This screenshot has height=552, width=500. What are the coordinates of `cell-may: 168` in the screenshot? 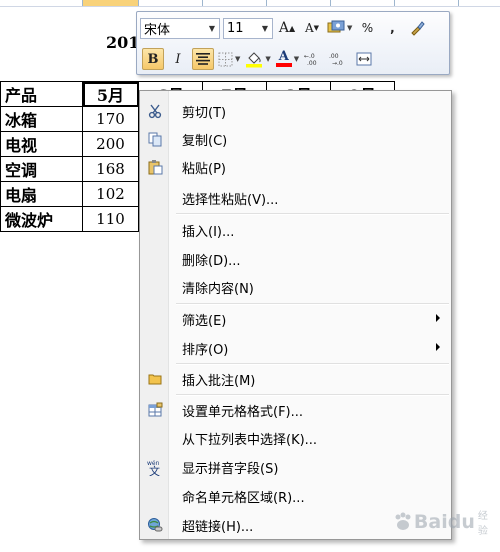 It's located at (110, 169).